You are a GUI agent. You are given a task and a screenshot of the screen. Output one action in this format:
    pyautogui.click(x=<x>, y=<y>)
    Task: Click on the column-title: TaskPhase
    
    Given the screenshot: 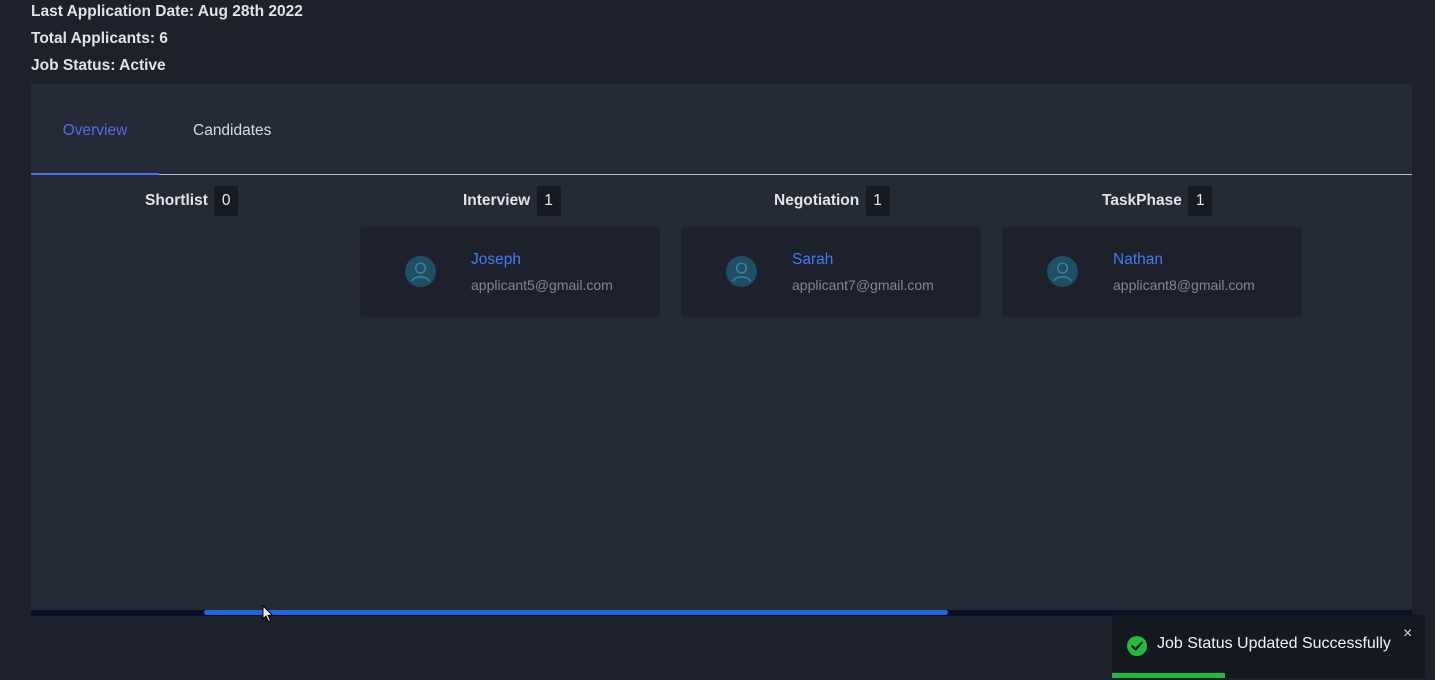 What is the action you would take?
    pyautogui.click(x=1142, y=200)
    